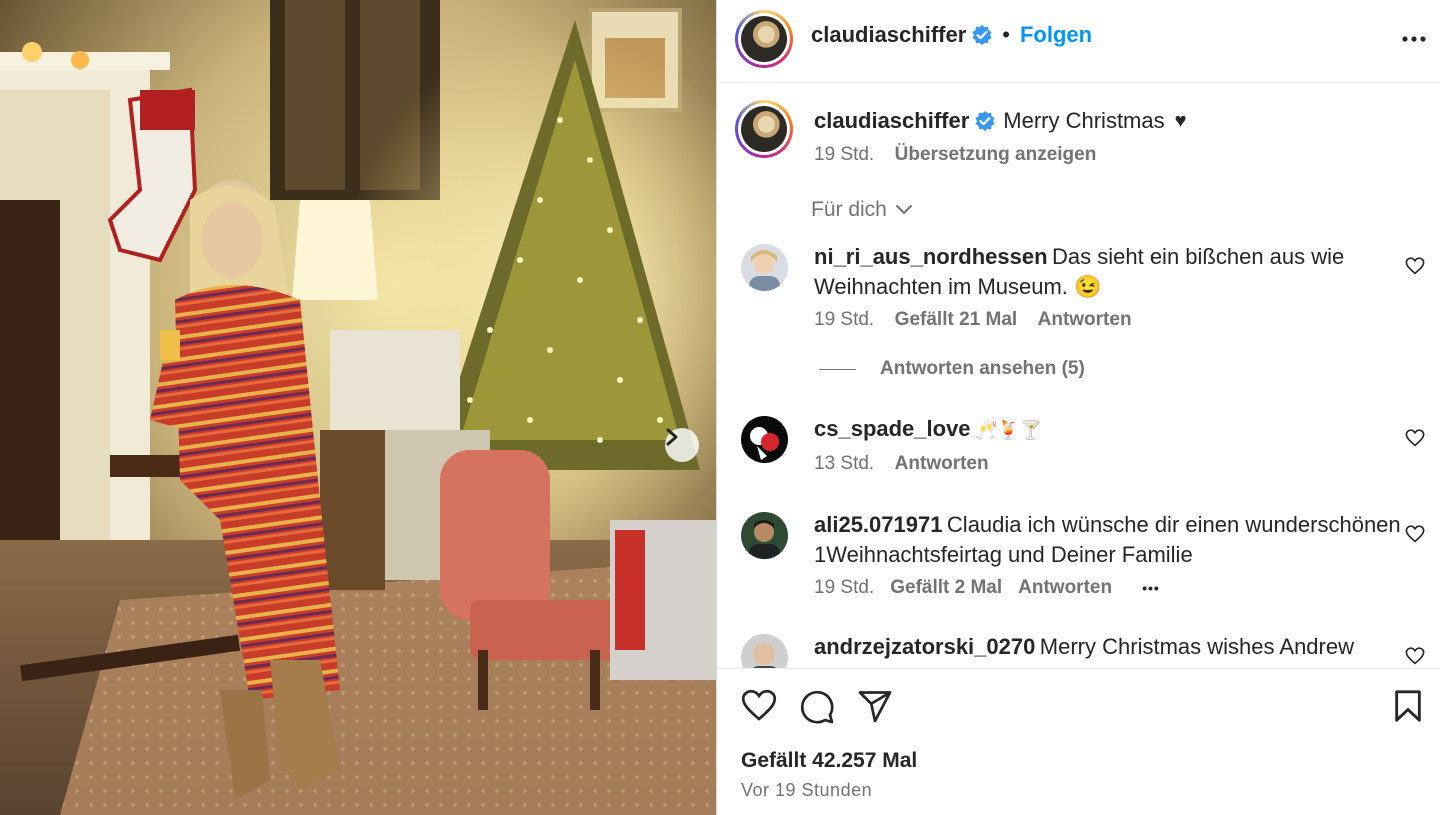 This screenshot has height=815, width=1440. I want to click on caption-time: 19 Std., so click(844, 154).